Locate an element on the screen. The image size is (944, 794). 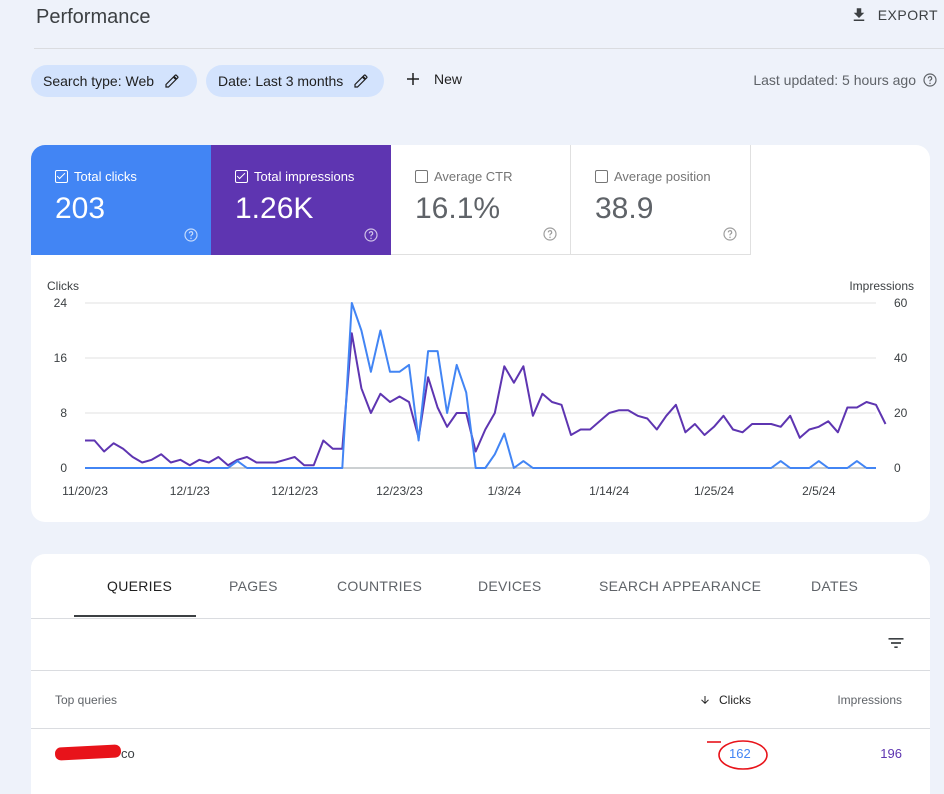
right-tick-label: 40 is located at coordinates (901, 358).